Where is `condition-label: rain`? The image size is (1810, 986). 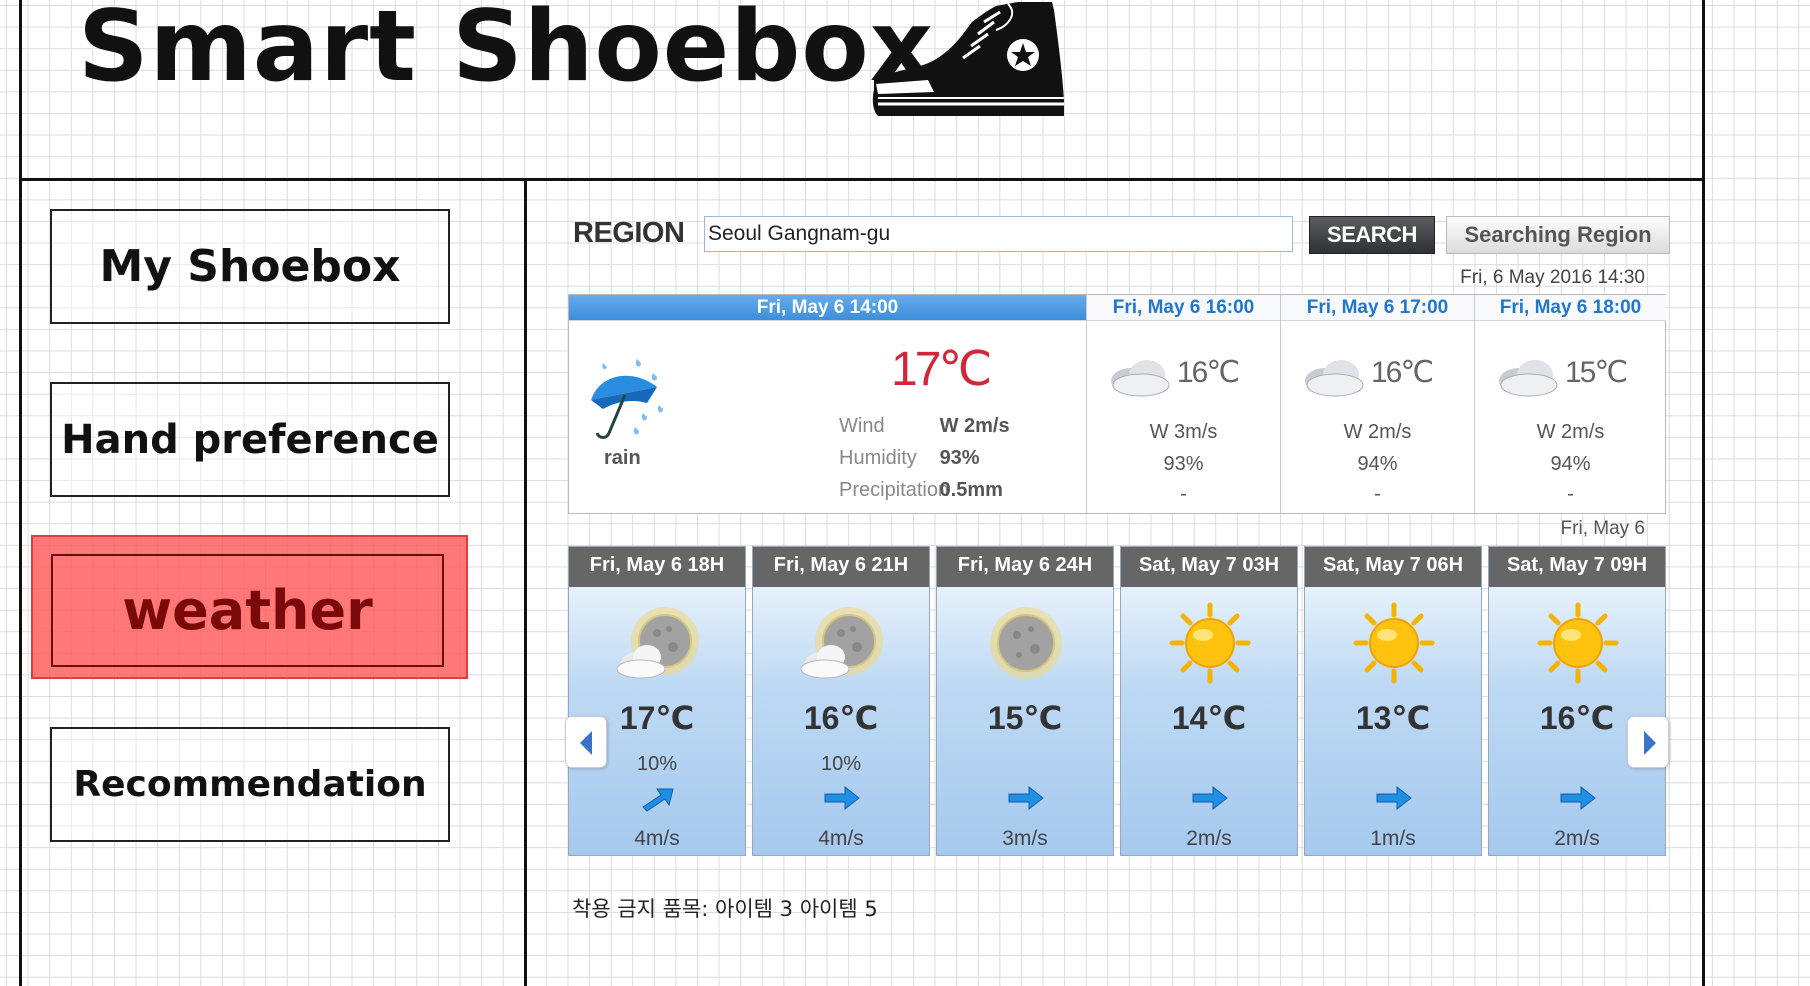
condition-label: rain is located at coordinates (622, 458).